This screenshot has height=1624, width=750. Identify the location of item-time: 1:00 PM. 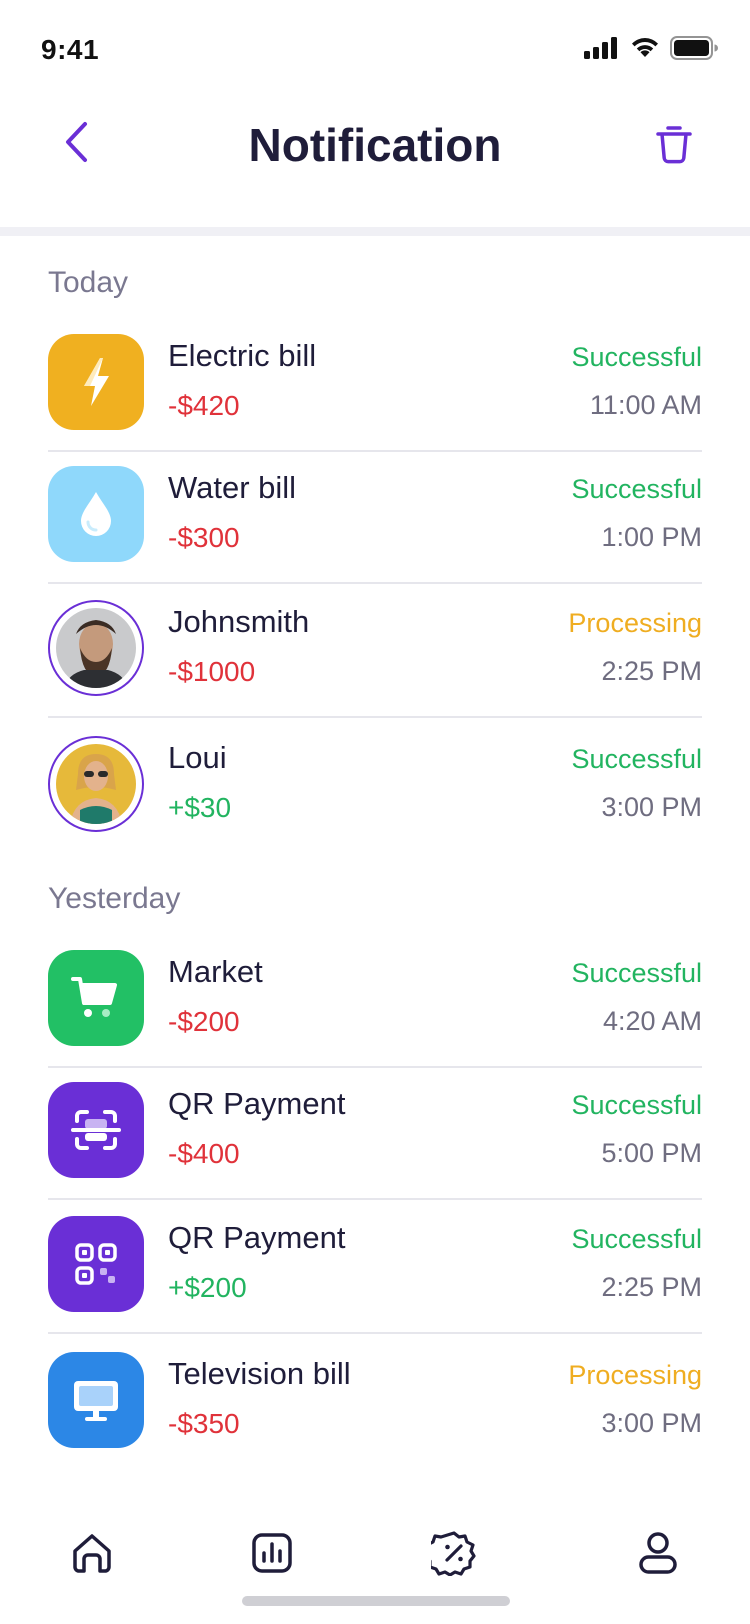
(651, 537).